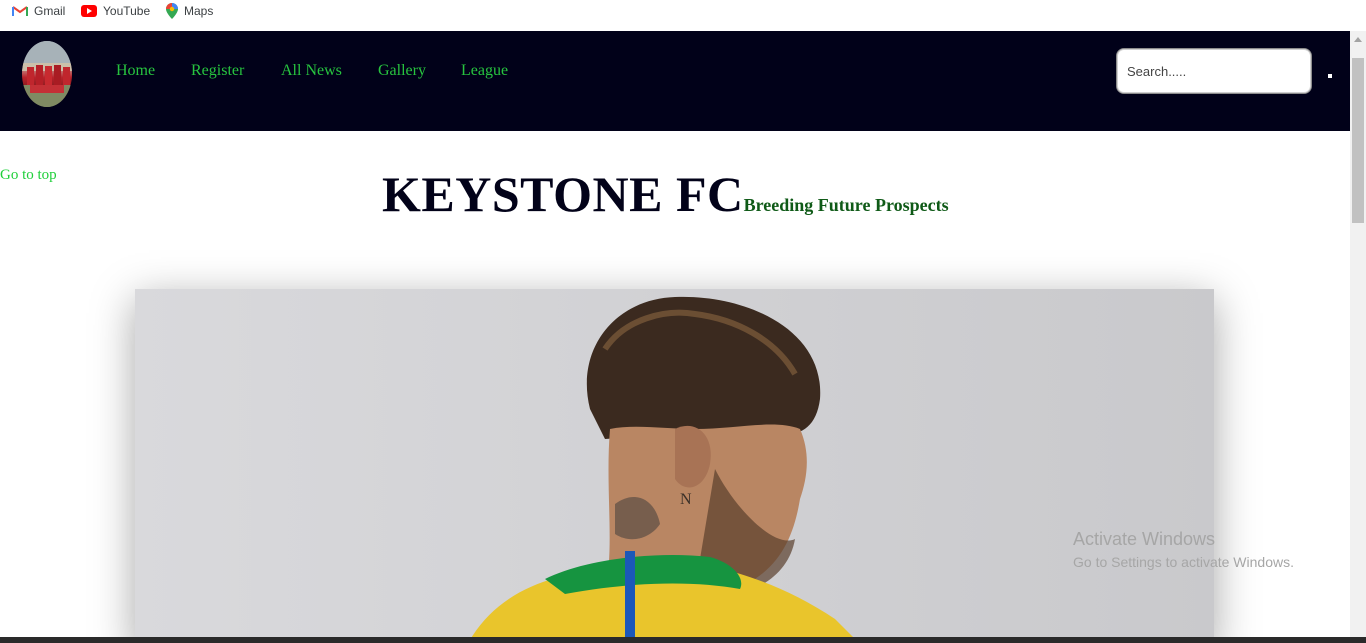  Describe the element at coordinates (1358, 39) in the screenshot. I see `scroll-up-arrow-icon` at that location.